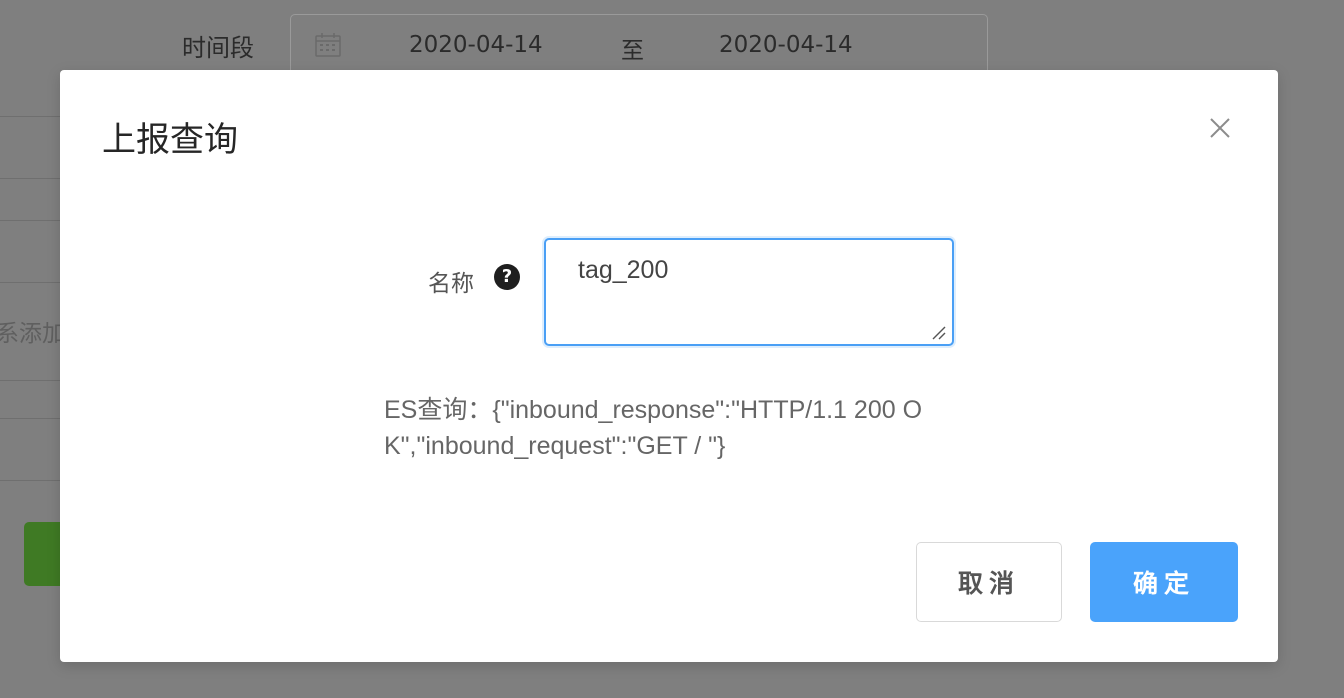  What do you see at coordinates (218, 48) in the screenshot?
I see `time-range-label: 时间段` at bounding box center [218, 48].